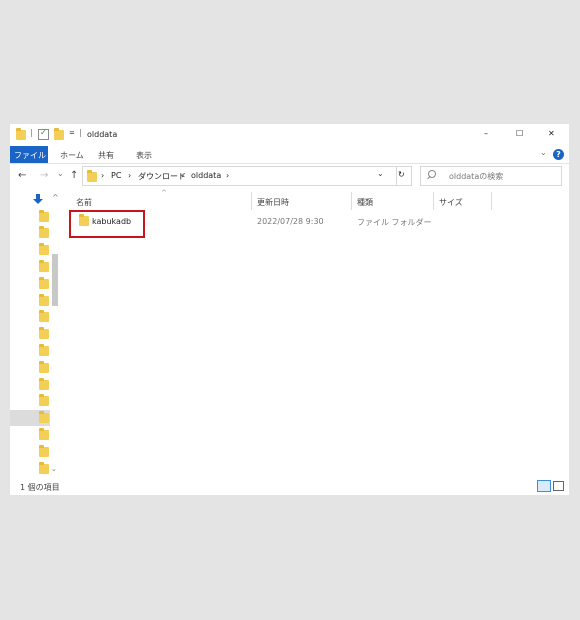  Describe the element at coordinates (74, 175) in the screenshot. I see `up-button: ↑` at that location.